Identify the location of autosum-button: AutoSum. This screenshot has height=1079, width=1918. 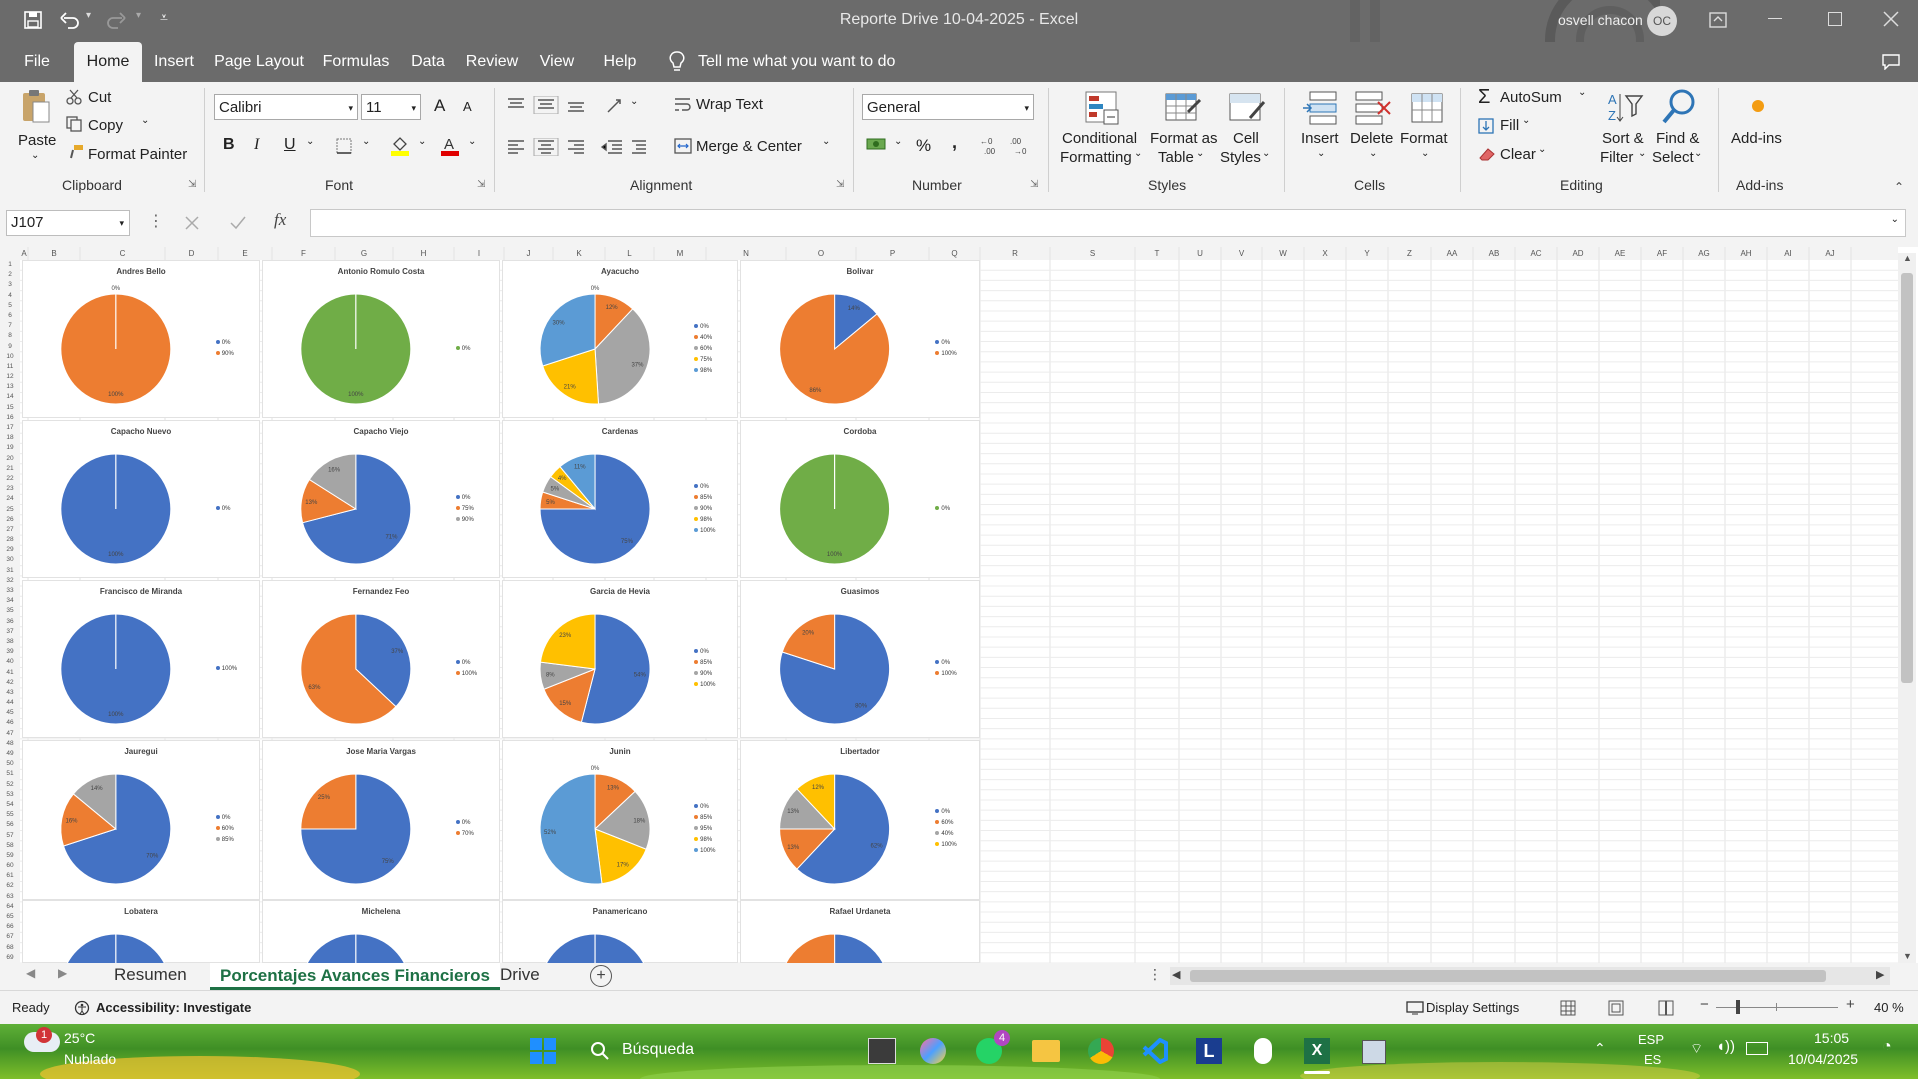
(1531, 97).